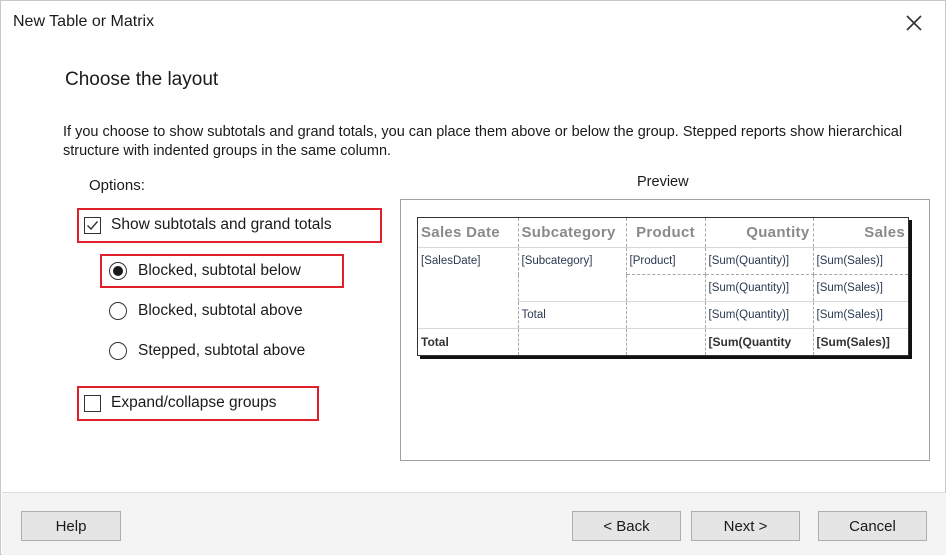 The height and width of the screenshot is (555, 946). I want to click on close-button, so click(914, 23).